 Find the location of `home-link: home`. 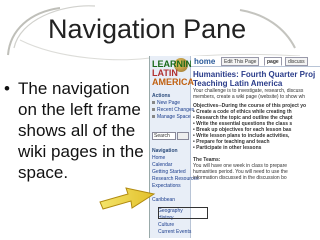

home-link: home is located at coordinates (204, 61).